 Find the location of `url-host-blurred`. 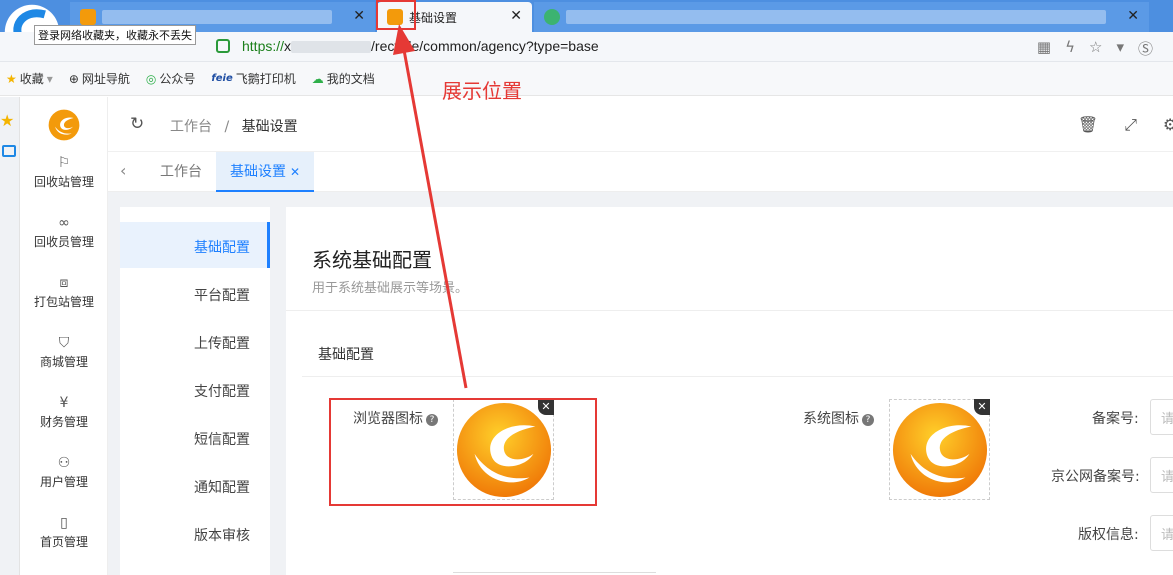

url-host-blurred is located at coordinates (331, 47).